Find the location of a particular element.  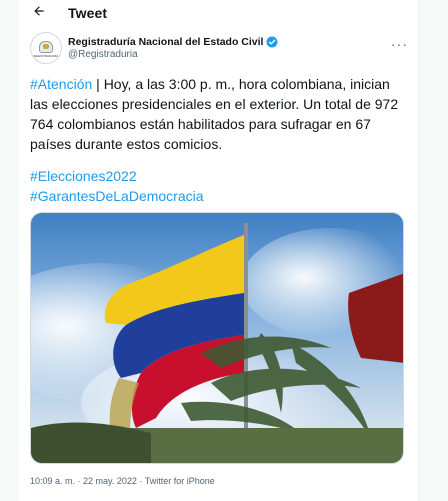

tweet-header: Tweet is located at coordinates (218, 13).